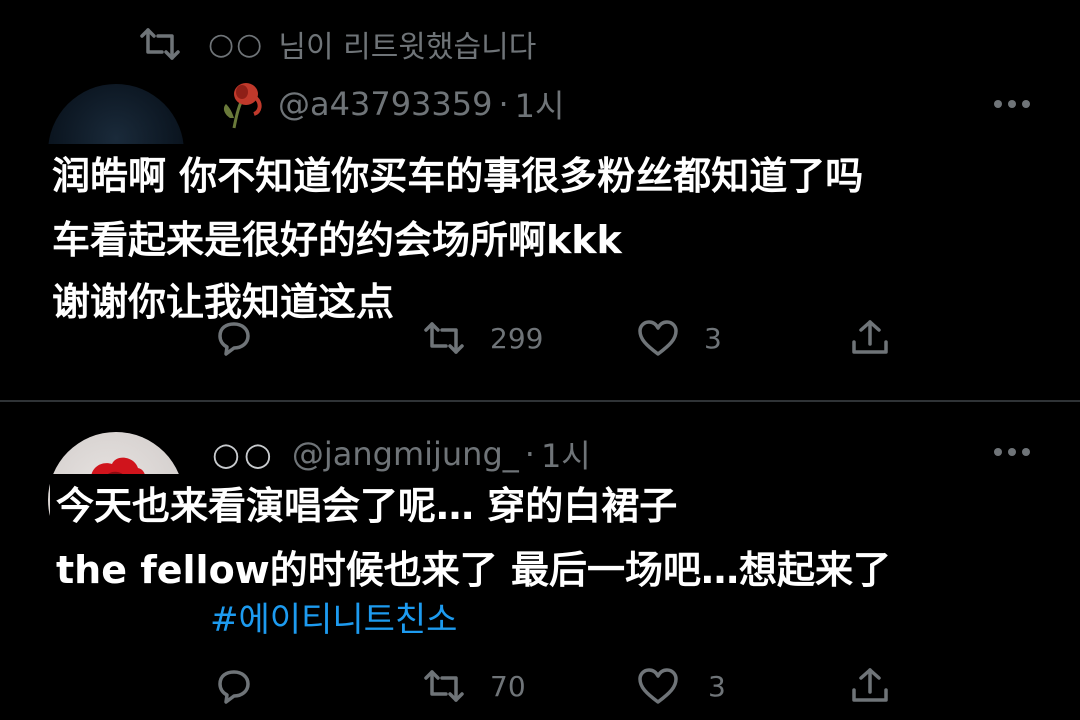  What do you see at coordinates (508, 686) in the screenshot?
I see `retweet-count: 70` at bounding box center [508, 686].